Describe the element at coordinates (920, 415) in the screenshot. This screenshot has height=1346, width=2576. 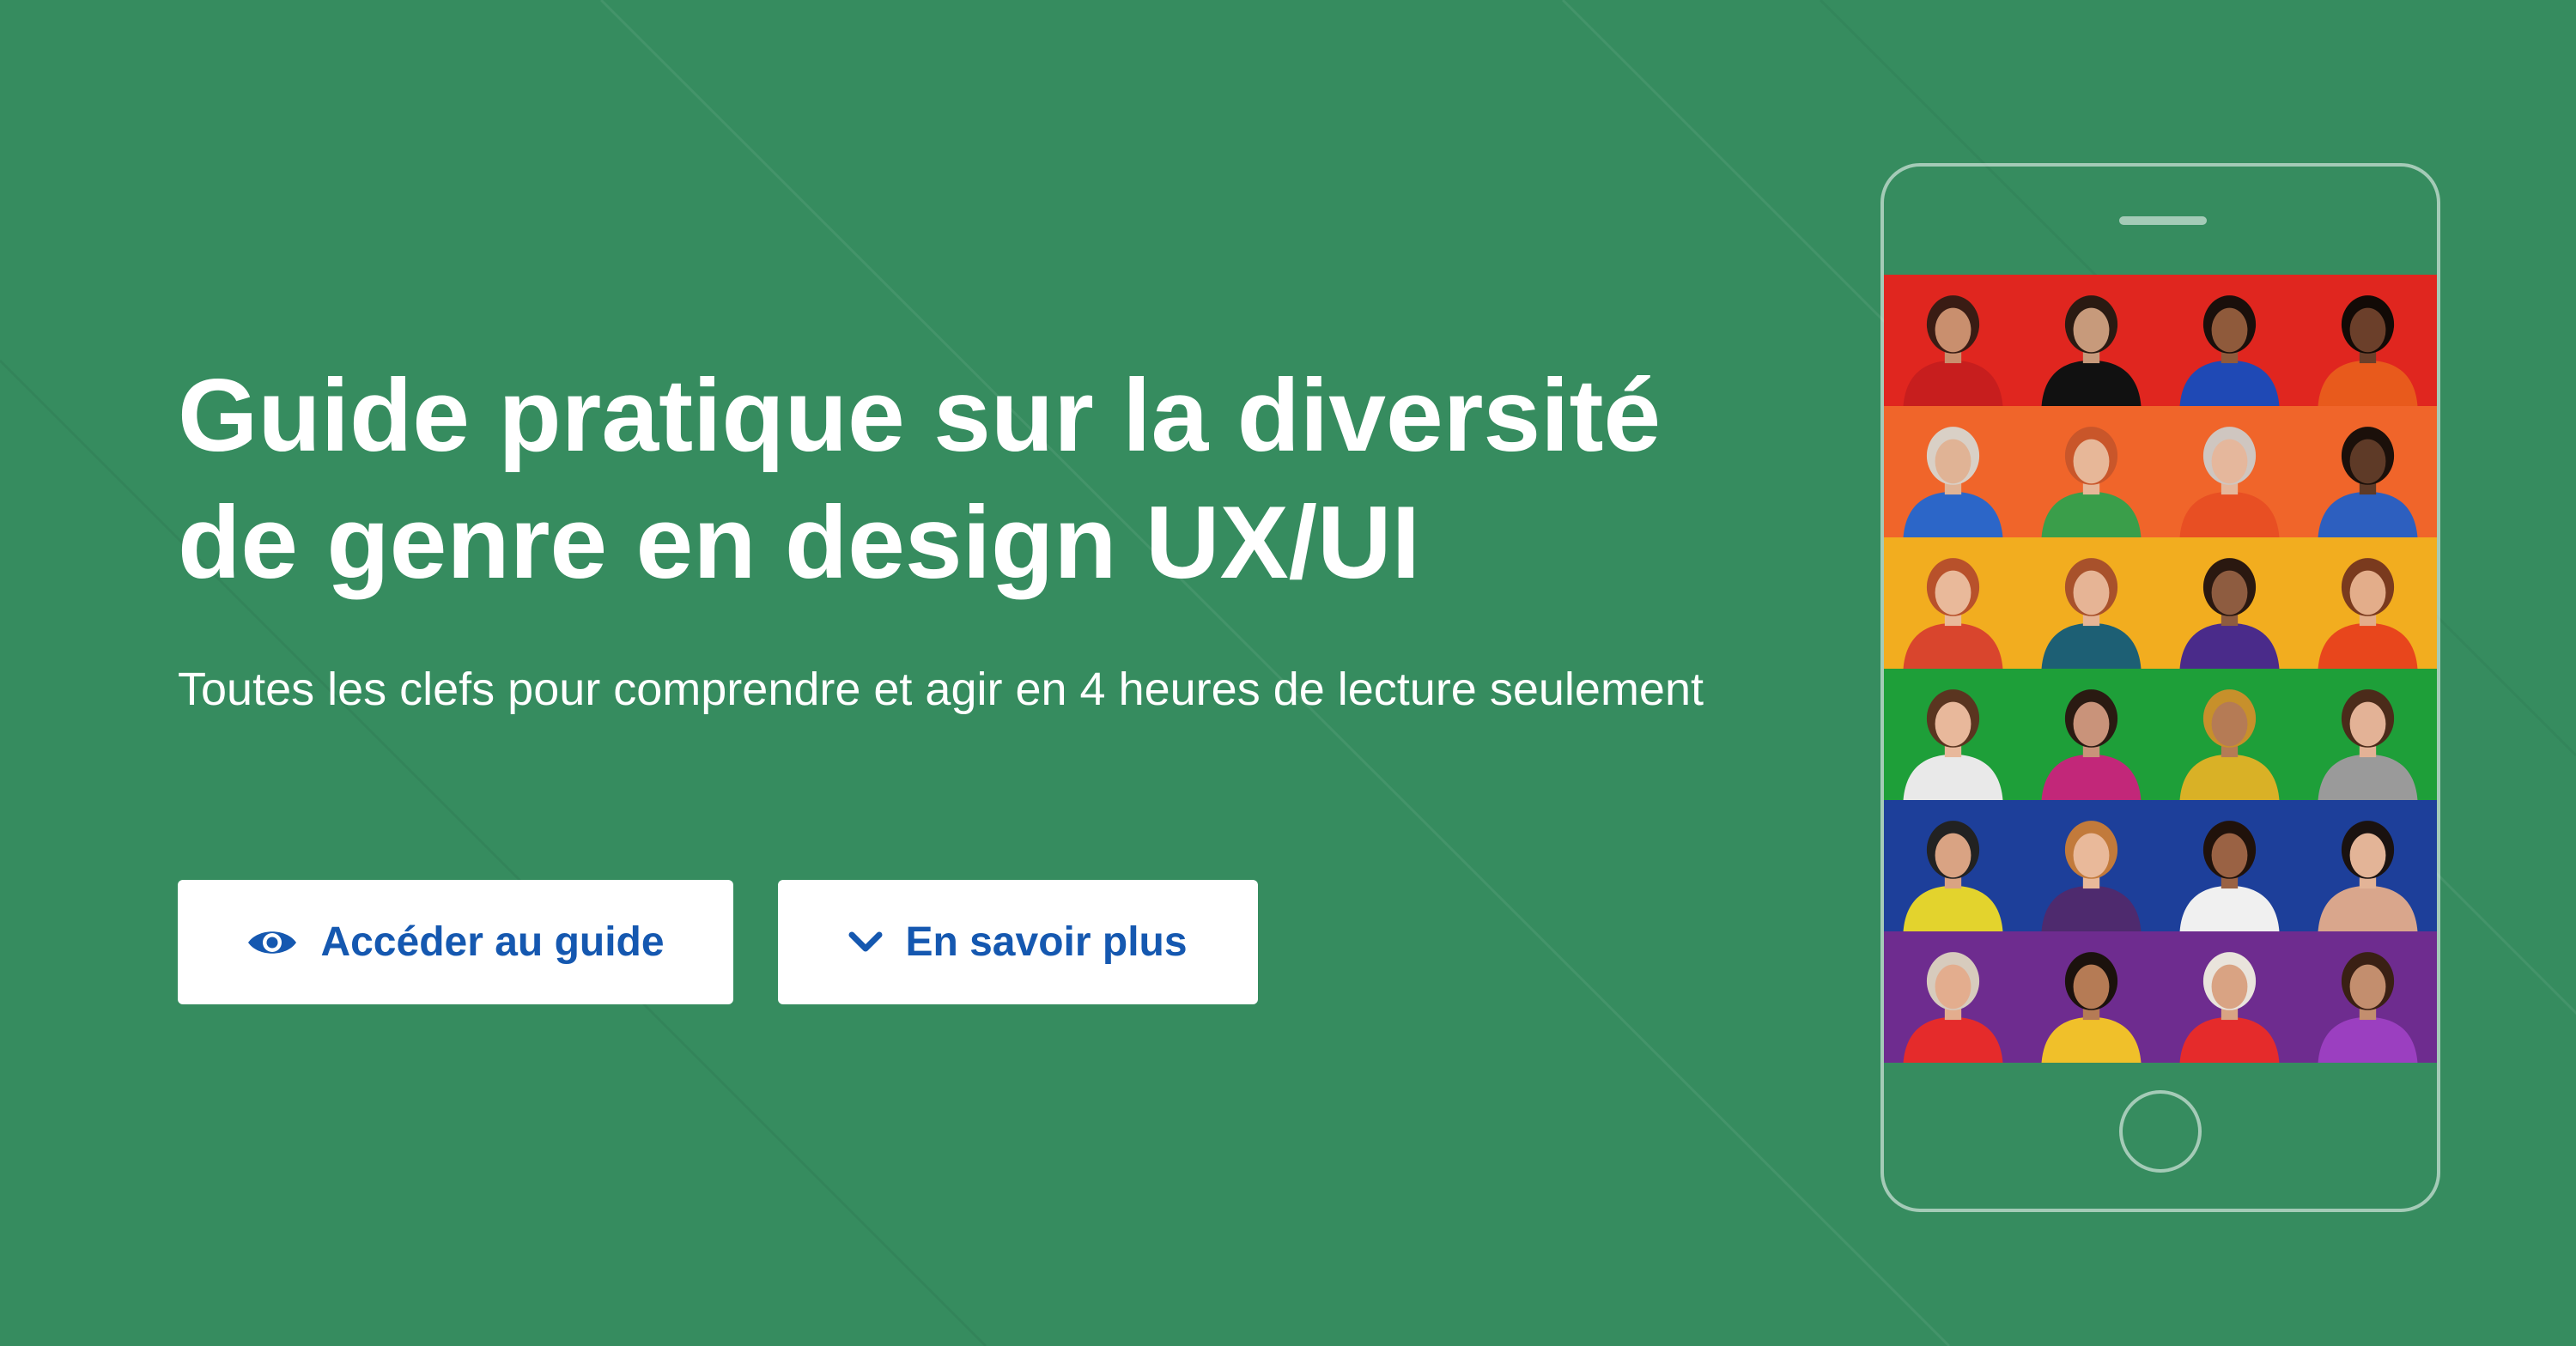
I see `page-title-line-1: Guide pratique sur la diversité` at that location.